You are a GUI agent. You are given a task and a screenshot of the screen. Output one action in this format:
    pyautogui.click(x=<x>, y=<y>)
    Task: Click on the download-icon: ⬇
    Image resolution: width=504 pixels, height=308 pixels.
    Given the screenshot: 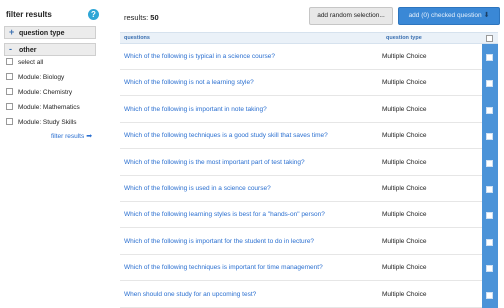 What is the action you would take?
    pyautogui.click(x=486, y=15)
    